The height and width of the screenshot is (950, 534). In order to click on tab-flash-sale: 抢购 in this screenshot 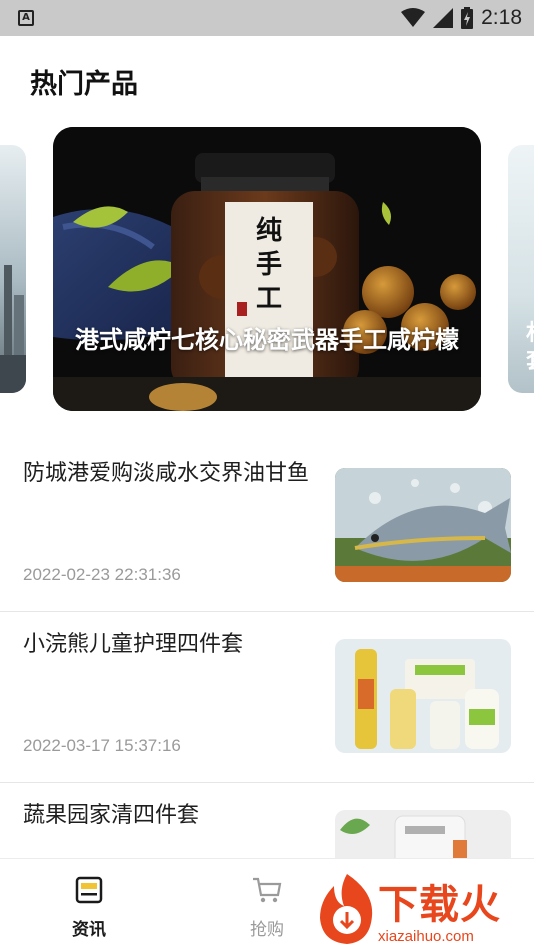, I will do `click(267, 904)`.